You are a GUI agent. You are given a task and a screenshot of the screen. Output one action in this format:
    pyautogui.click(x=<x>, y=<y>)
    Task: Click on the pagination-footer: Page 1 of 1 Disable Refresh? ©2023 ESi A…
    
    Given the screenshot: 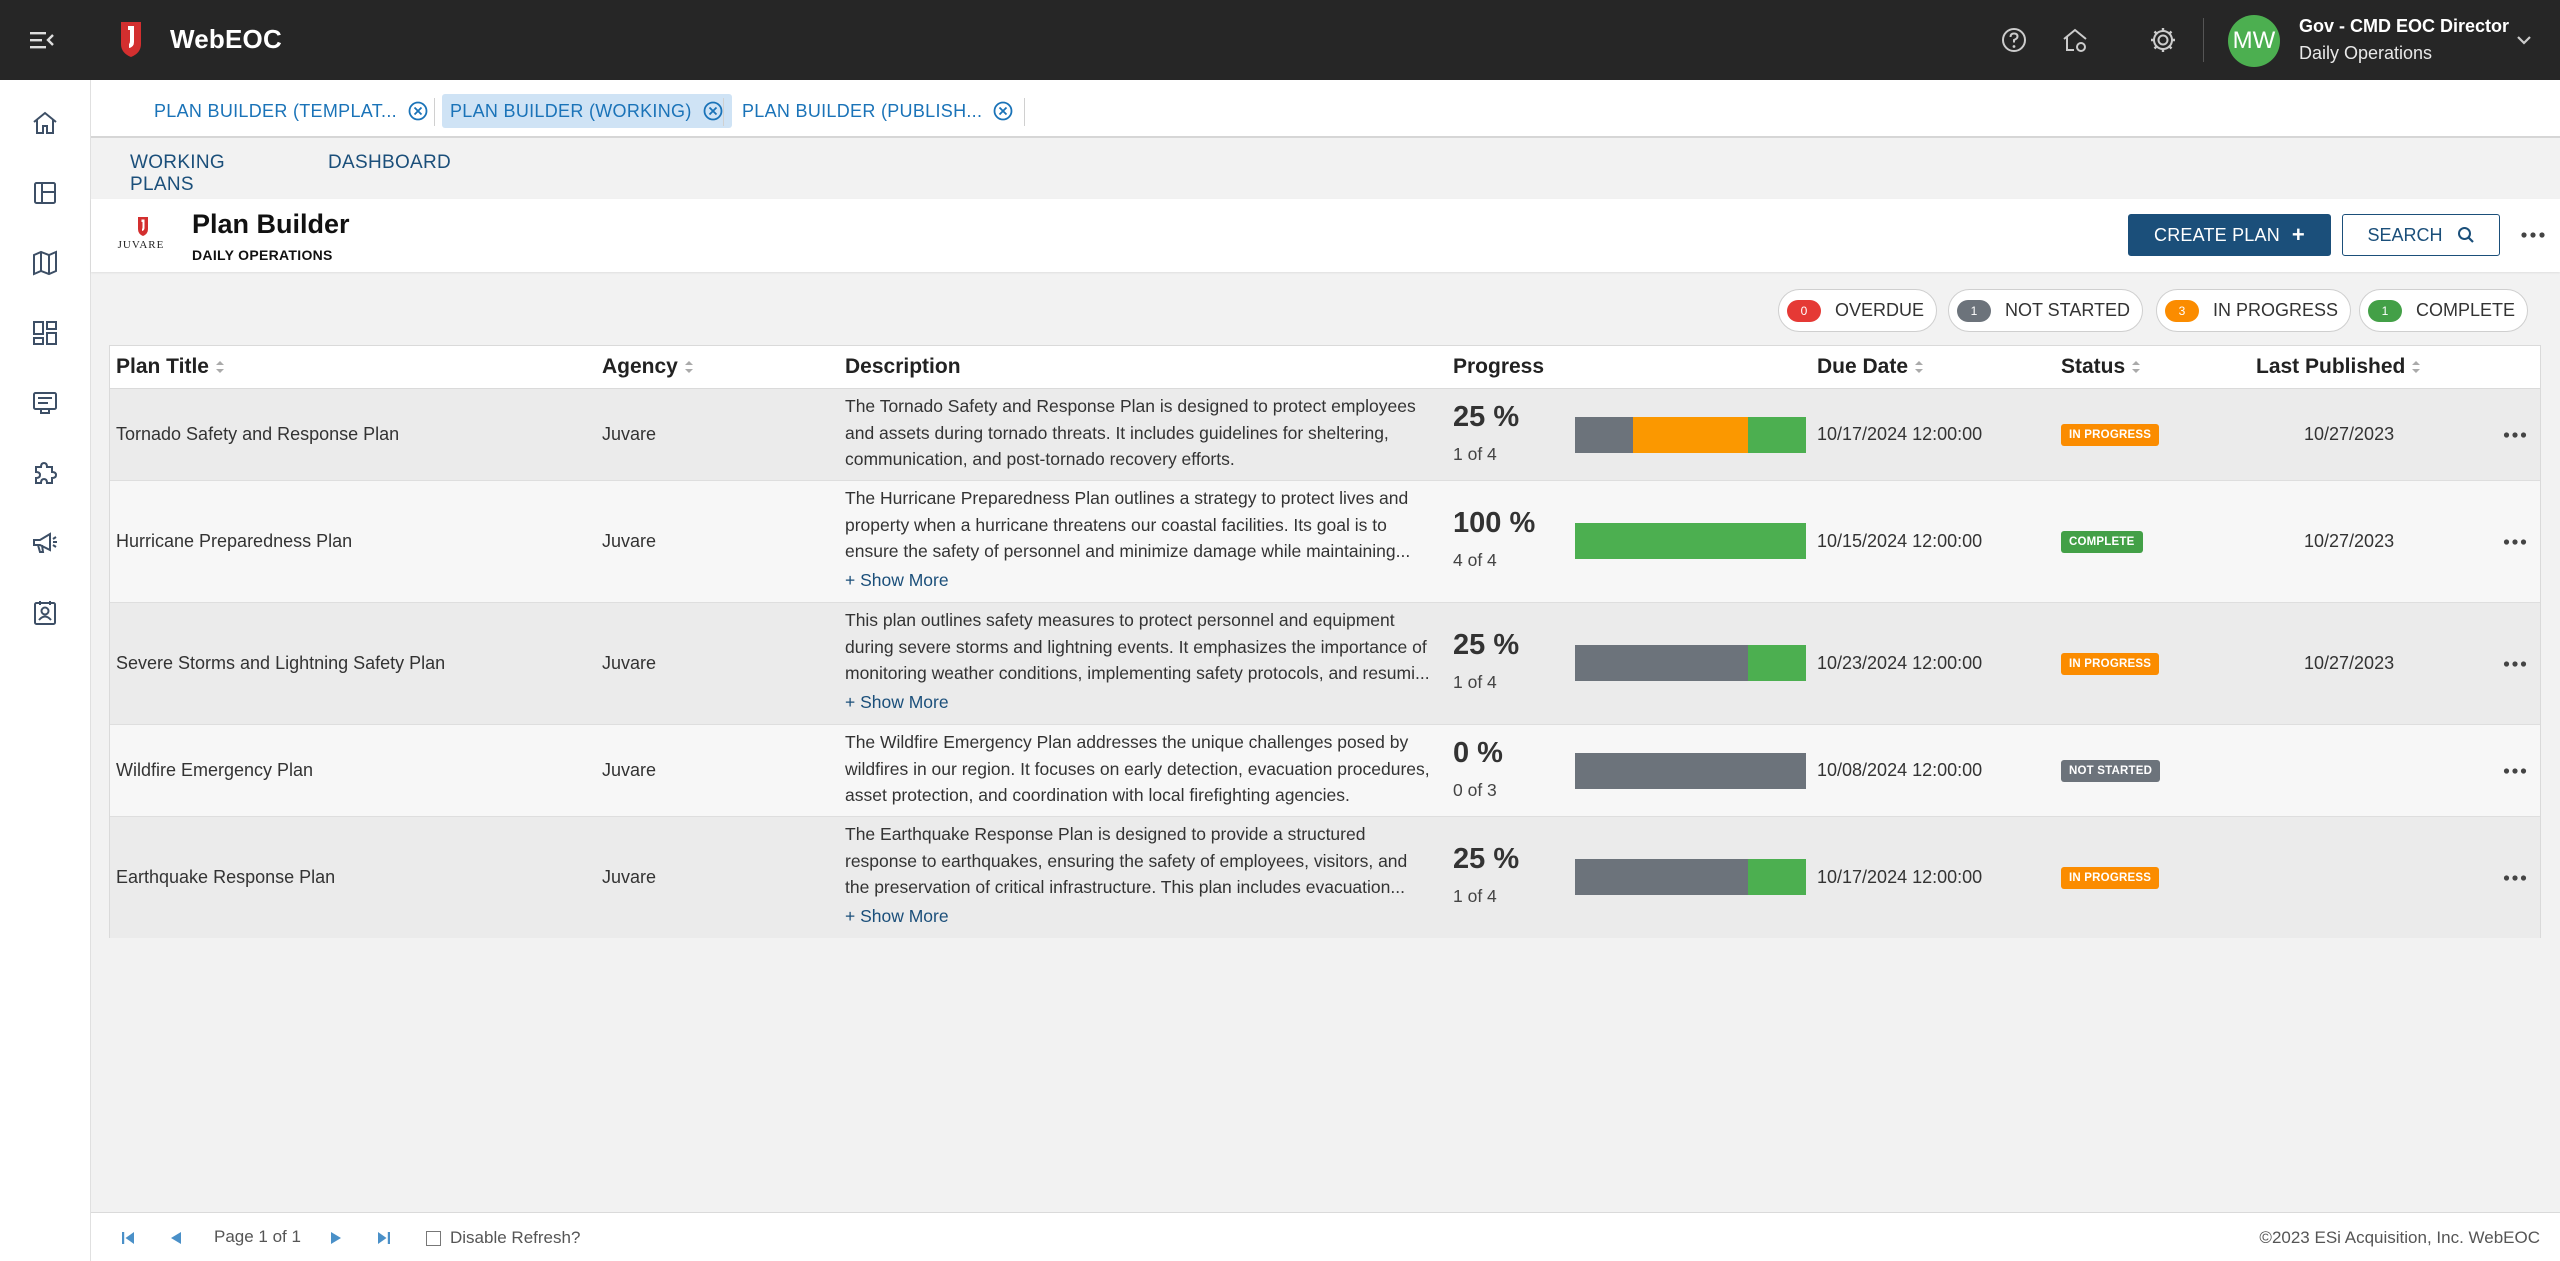 What is the action you would take?
    pyautogui.click(x=1325, y=1236)
    